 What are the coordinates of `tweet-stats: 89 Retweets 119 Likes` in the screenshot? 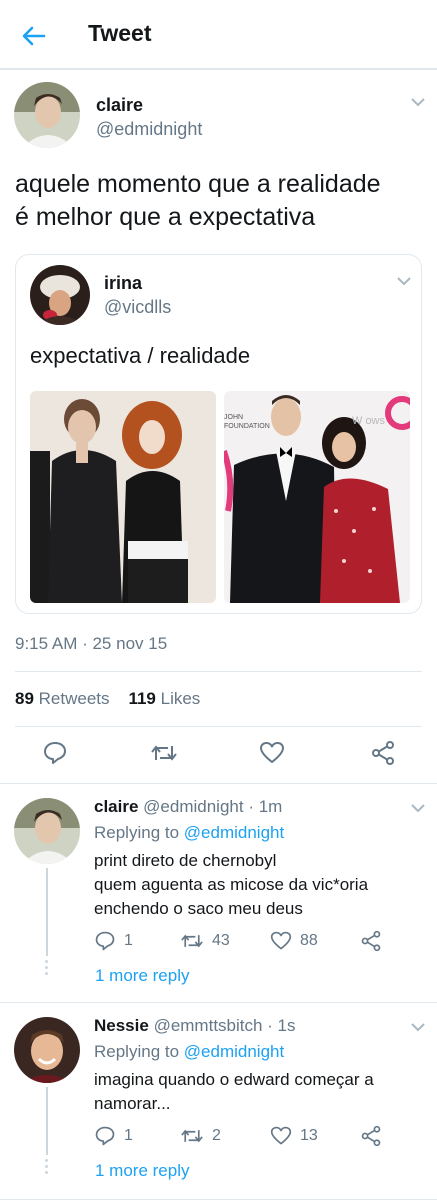 It's located at (107, 699).